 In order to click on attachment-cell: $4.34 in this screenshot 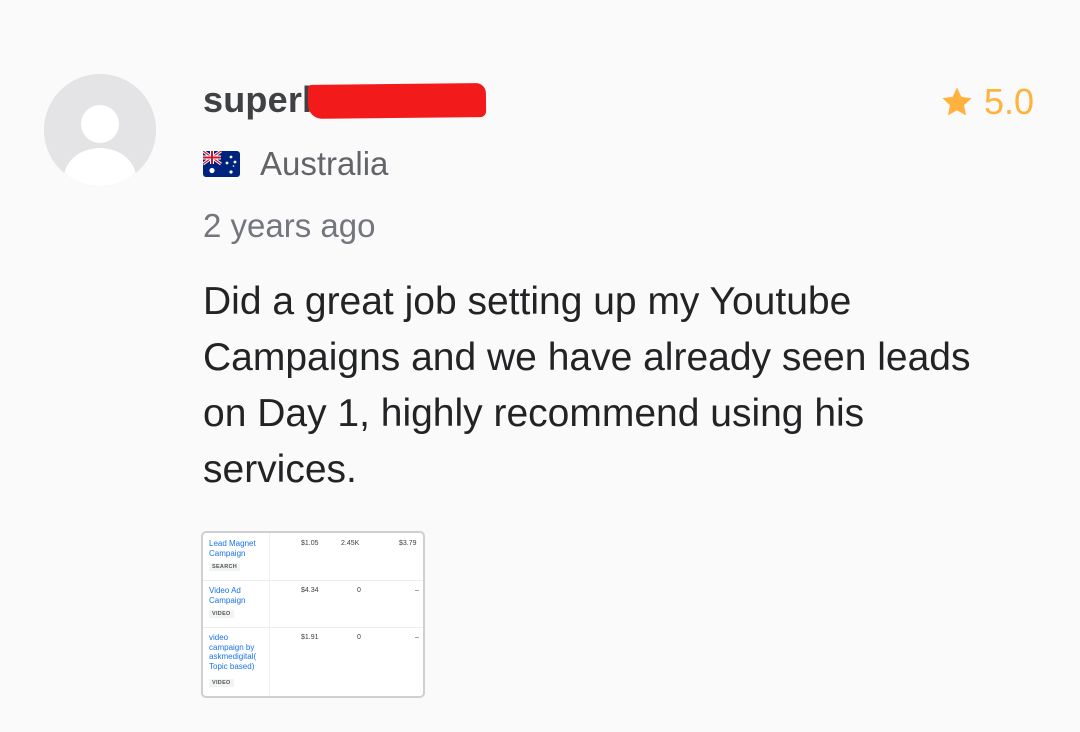, I will do `click(310, 590)`.